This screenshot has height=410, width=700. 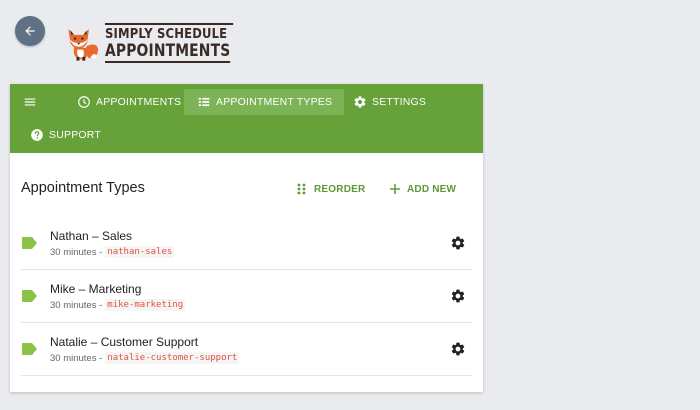 I want to click on nav-appointments-label: APPOINTMENTS, so click(x=139, y=102).